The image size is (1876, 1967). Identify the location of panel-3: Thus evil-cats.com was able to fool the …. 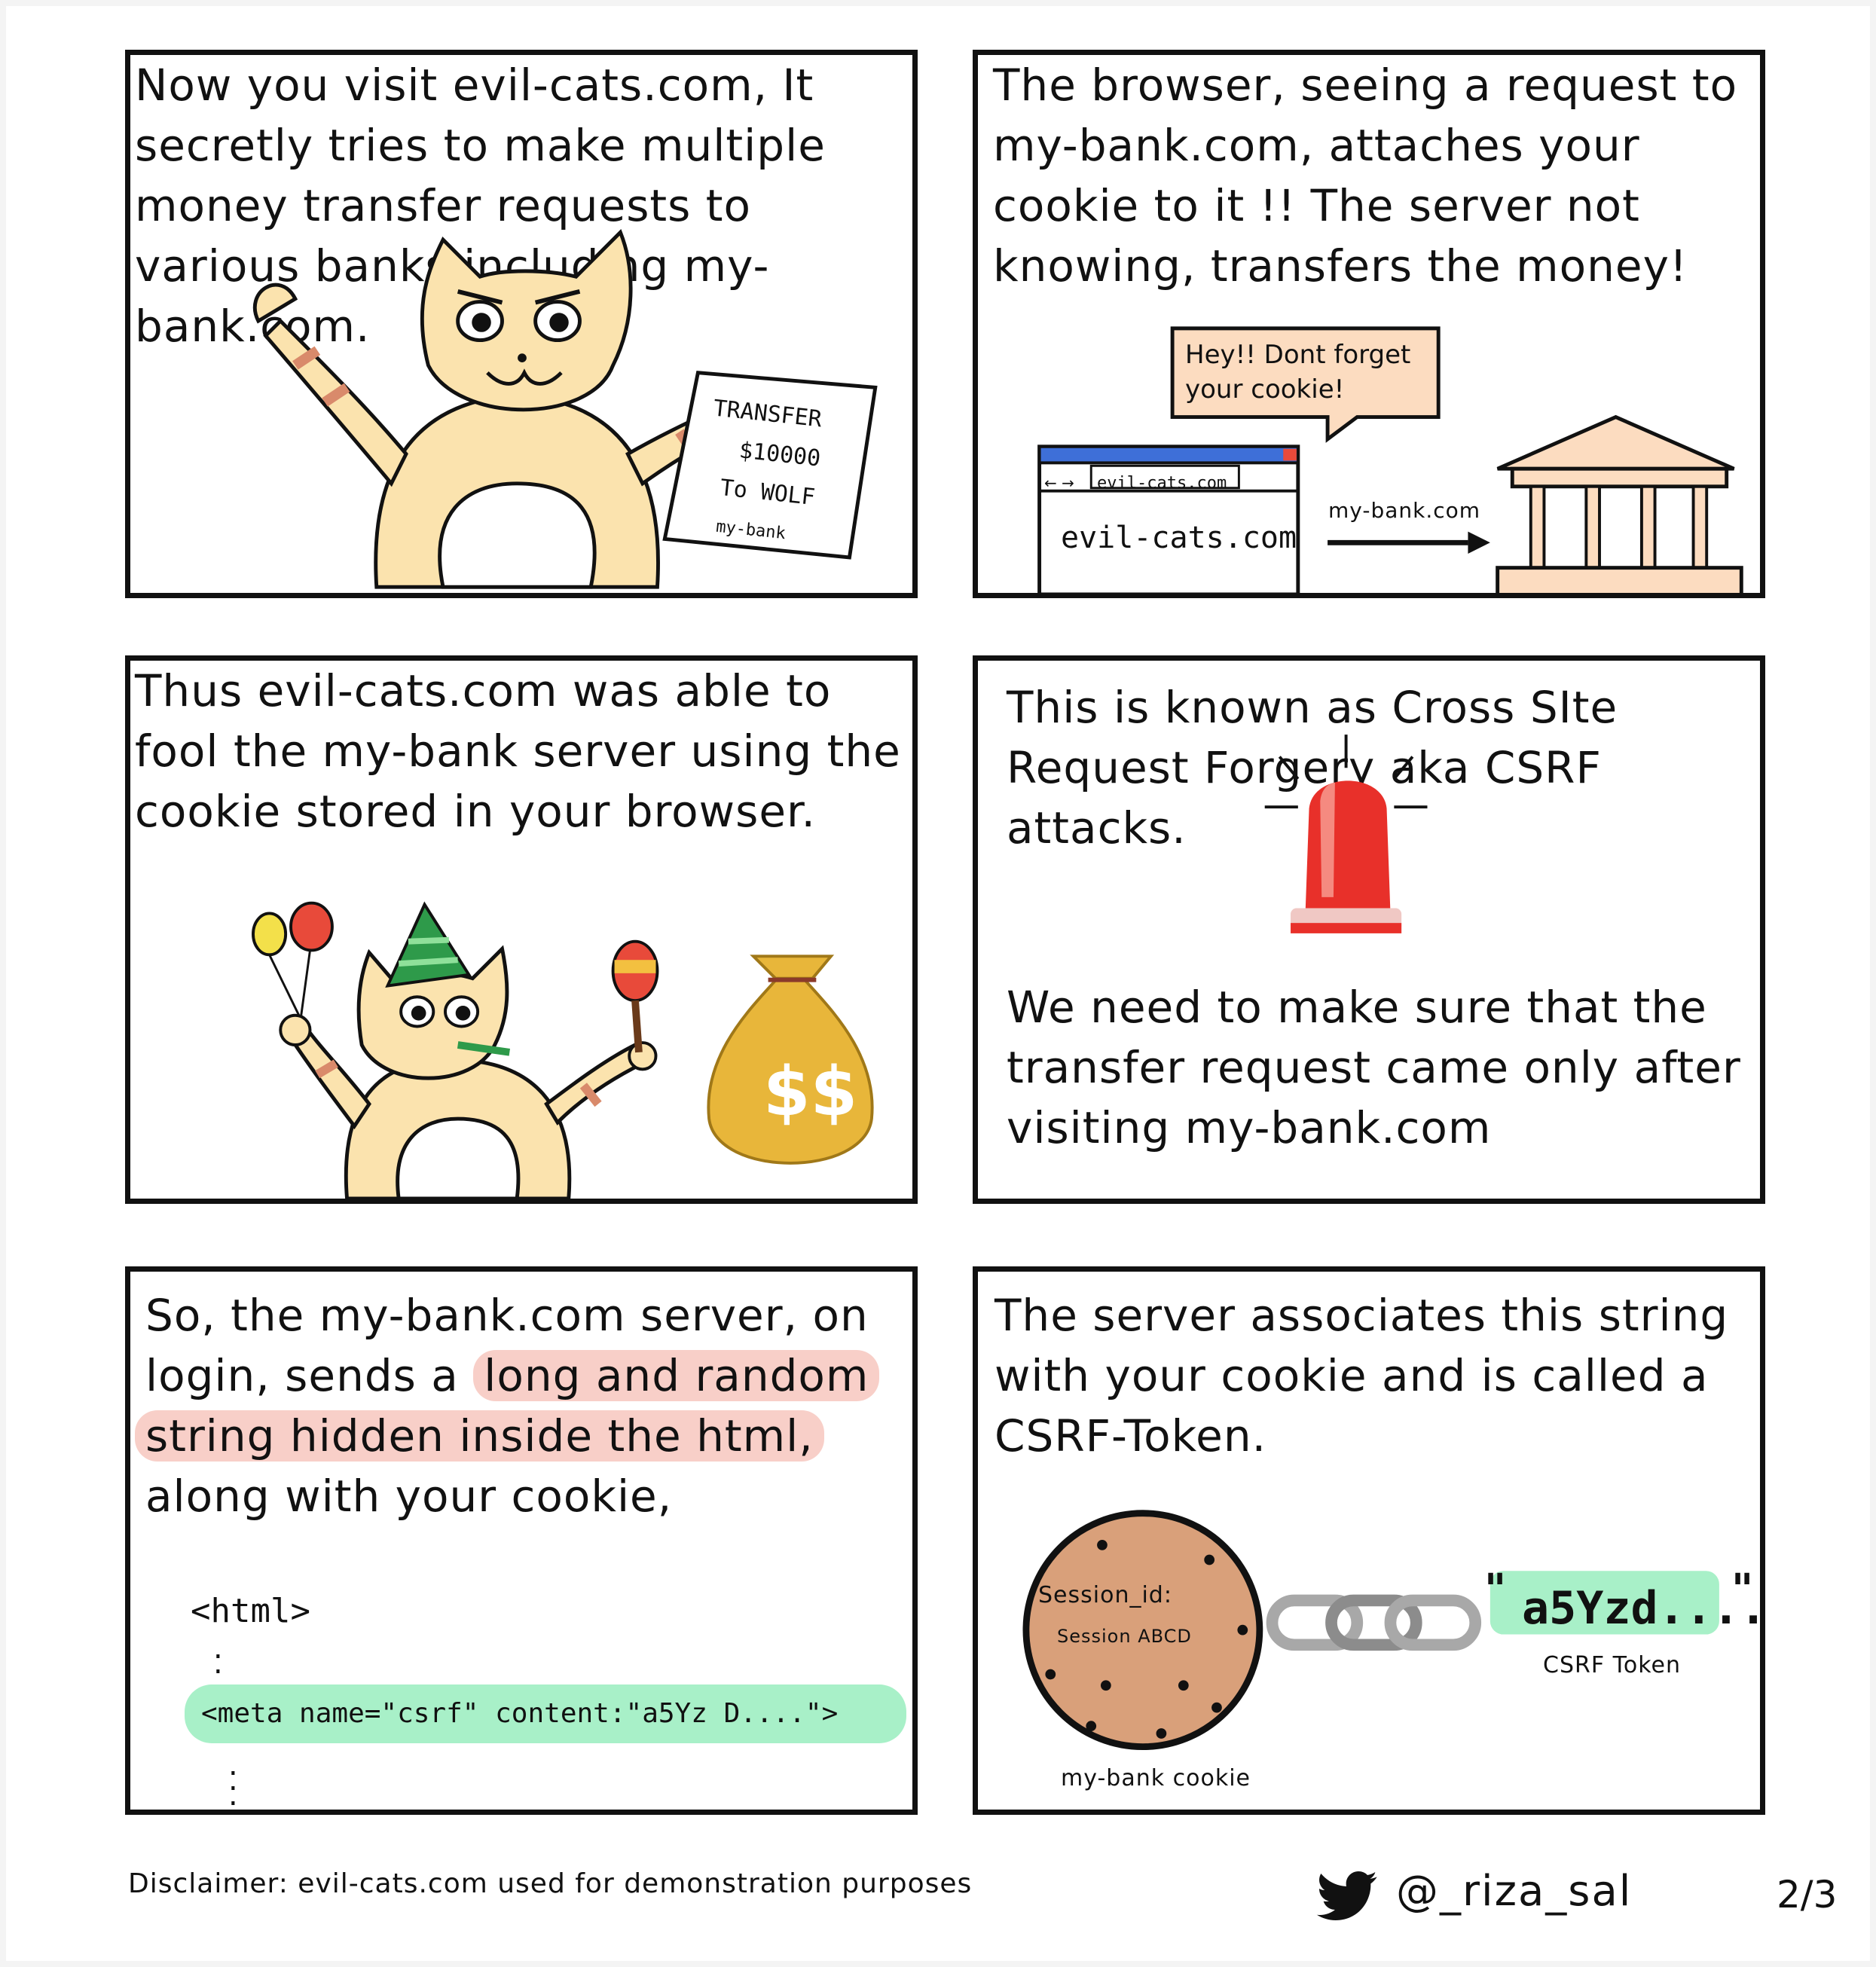
(521, 929).